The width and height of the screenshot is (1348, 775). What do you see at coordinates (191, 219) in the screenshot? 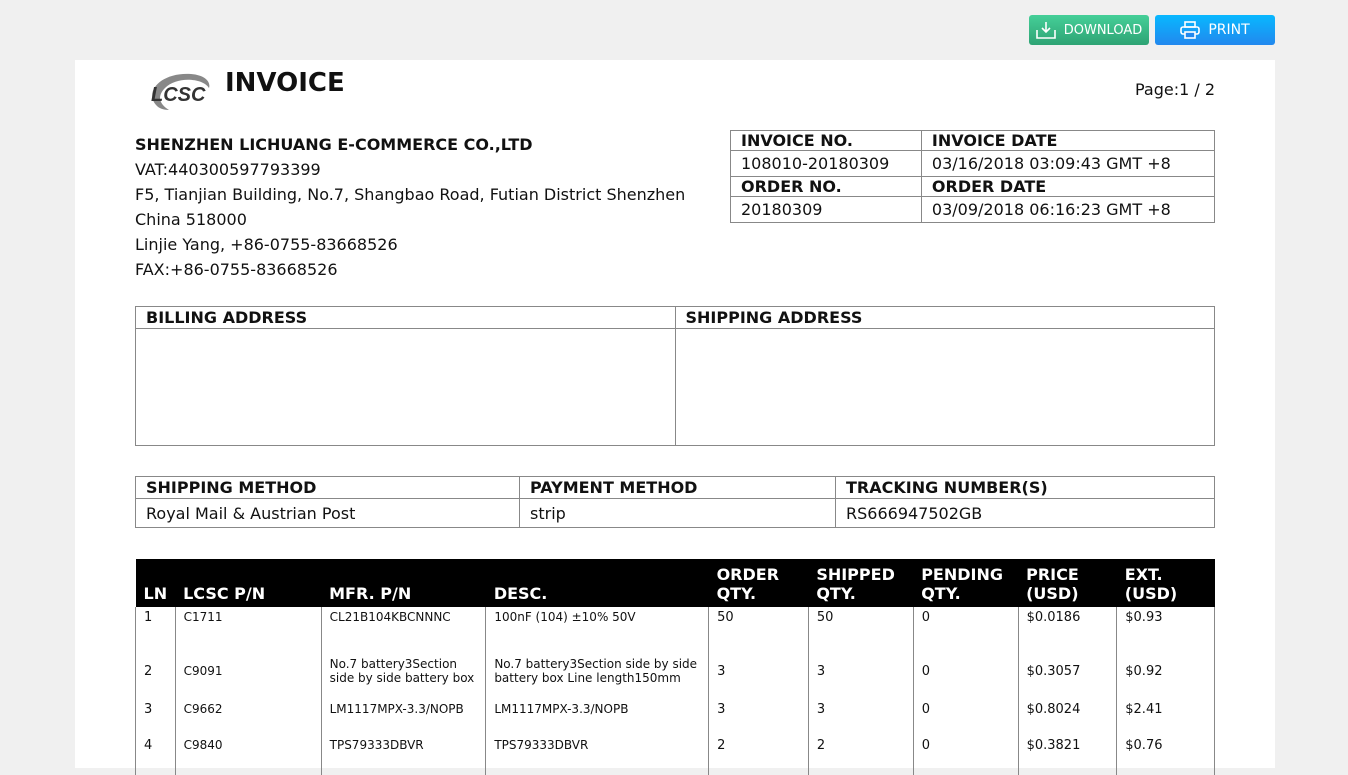
I see `company-address-2: China 518000` at bounding box center [191, 219].